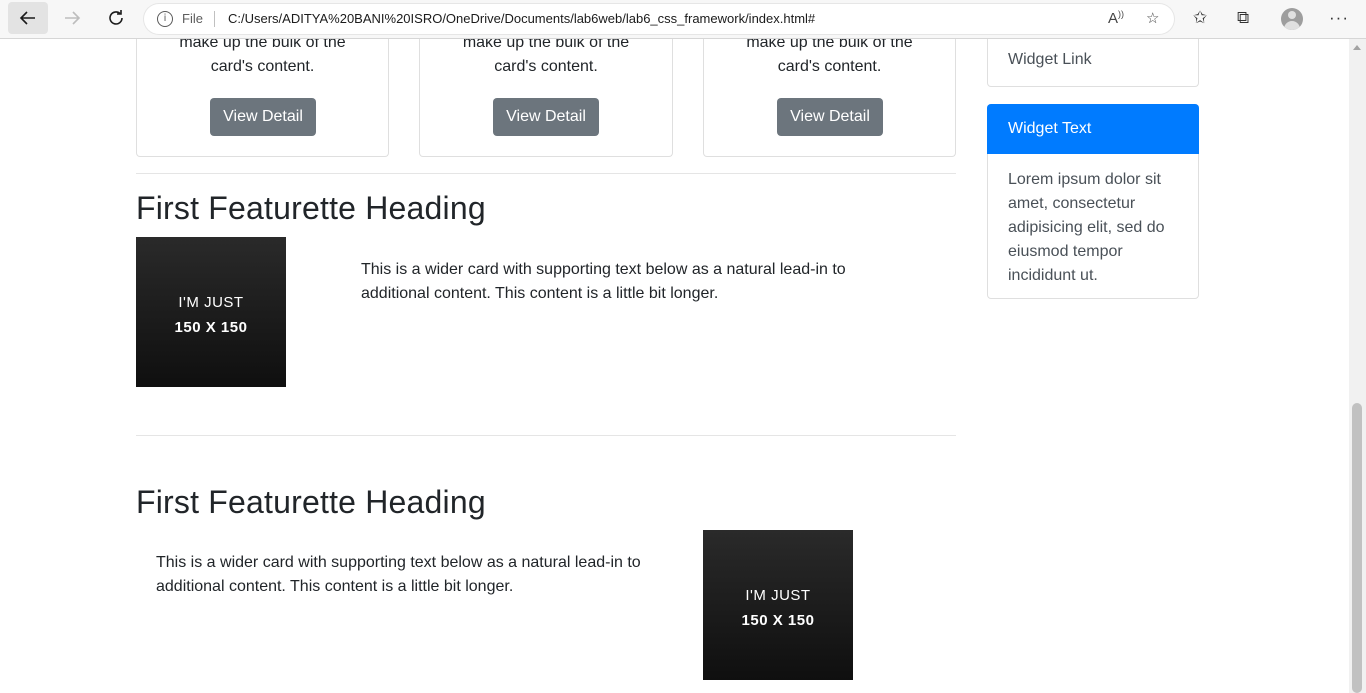  What do you see at coordinates (165, 19) in the screenshot?
I see `info-icon: i` at bounding box center [165, 19].